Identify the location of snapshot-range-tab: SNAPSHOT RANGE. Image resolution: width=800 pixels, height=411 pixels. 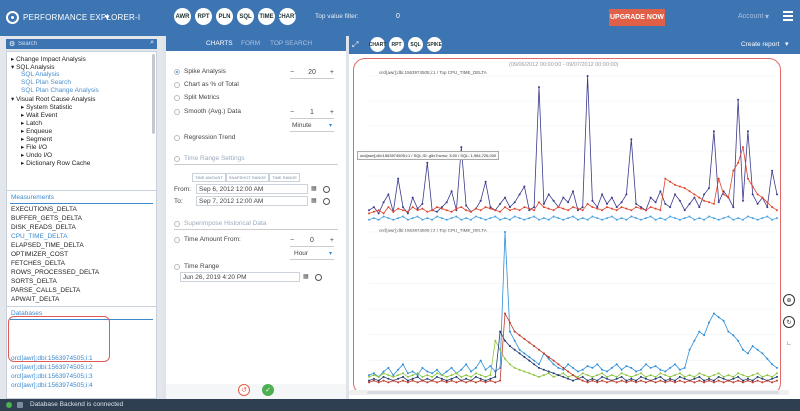
(247, 177).